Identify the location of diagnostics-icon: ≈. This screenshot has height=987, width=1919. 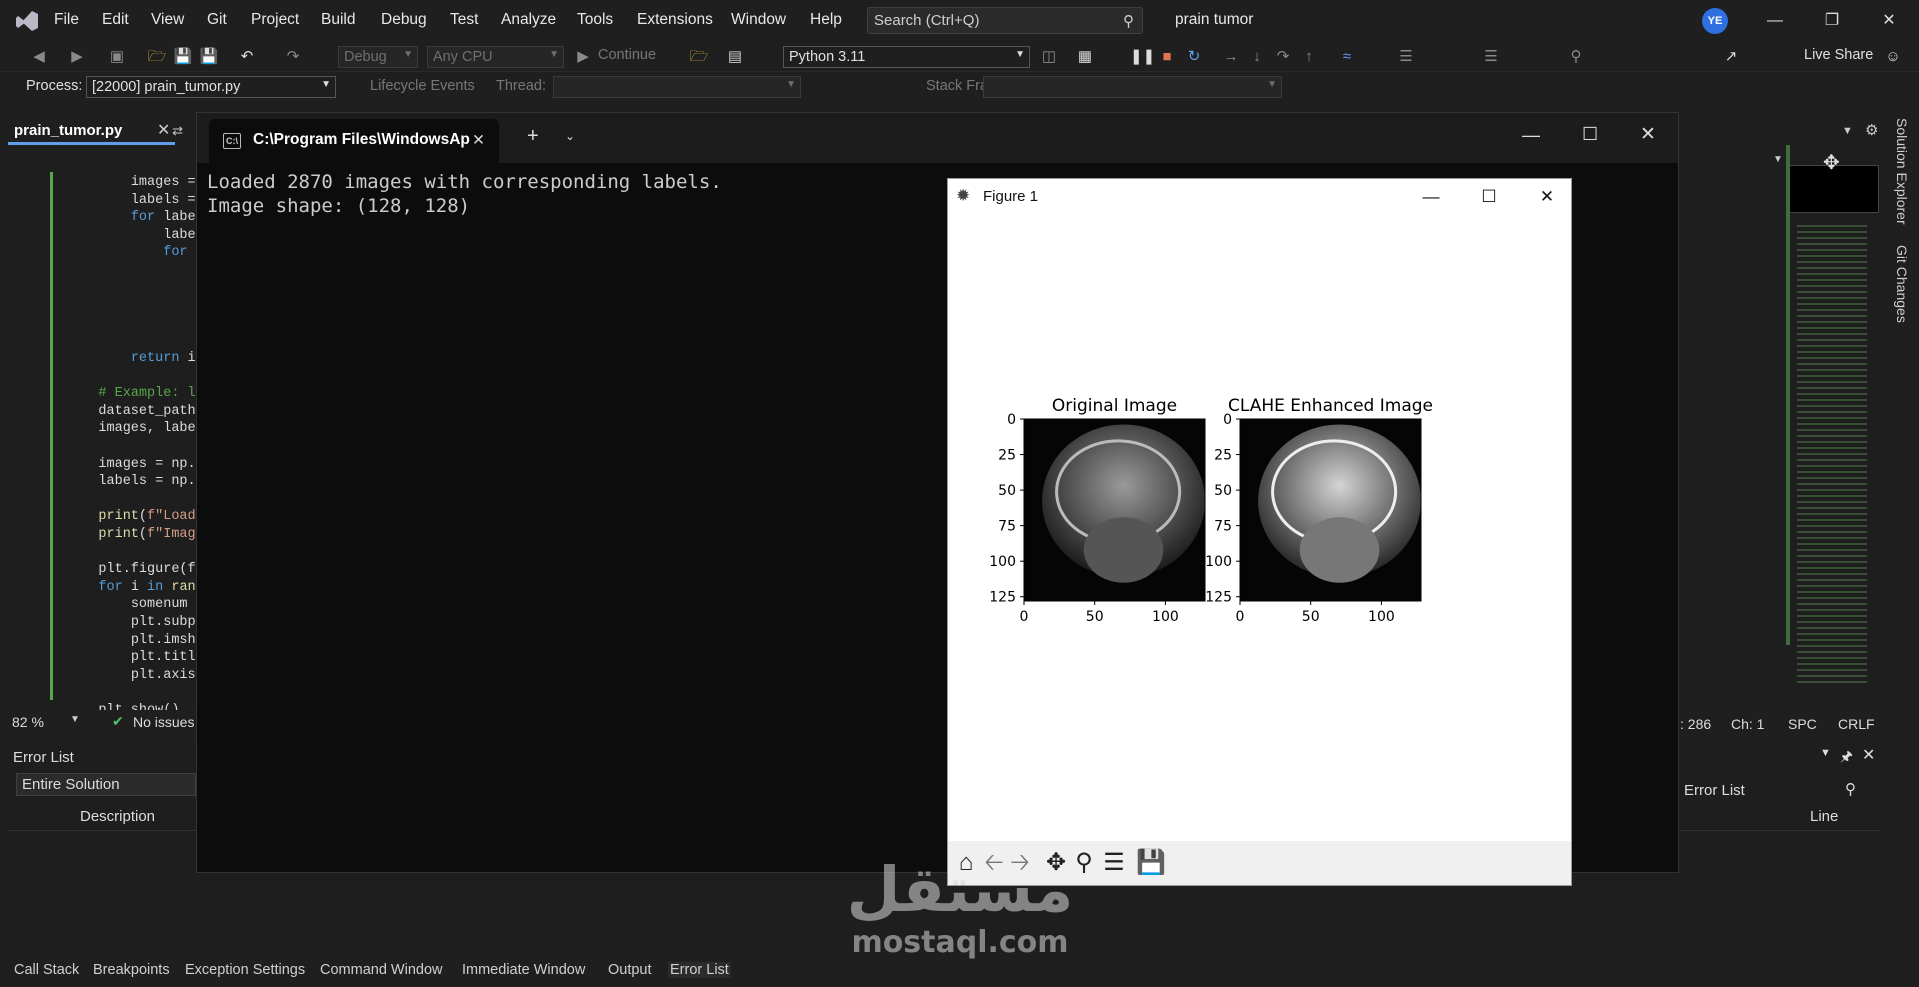
(1347, 57).